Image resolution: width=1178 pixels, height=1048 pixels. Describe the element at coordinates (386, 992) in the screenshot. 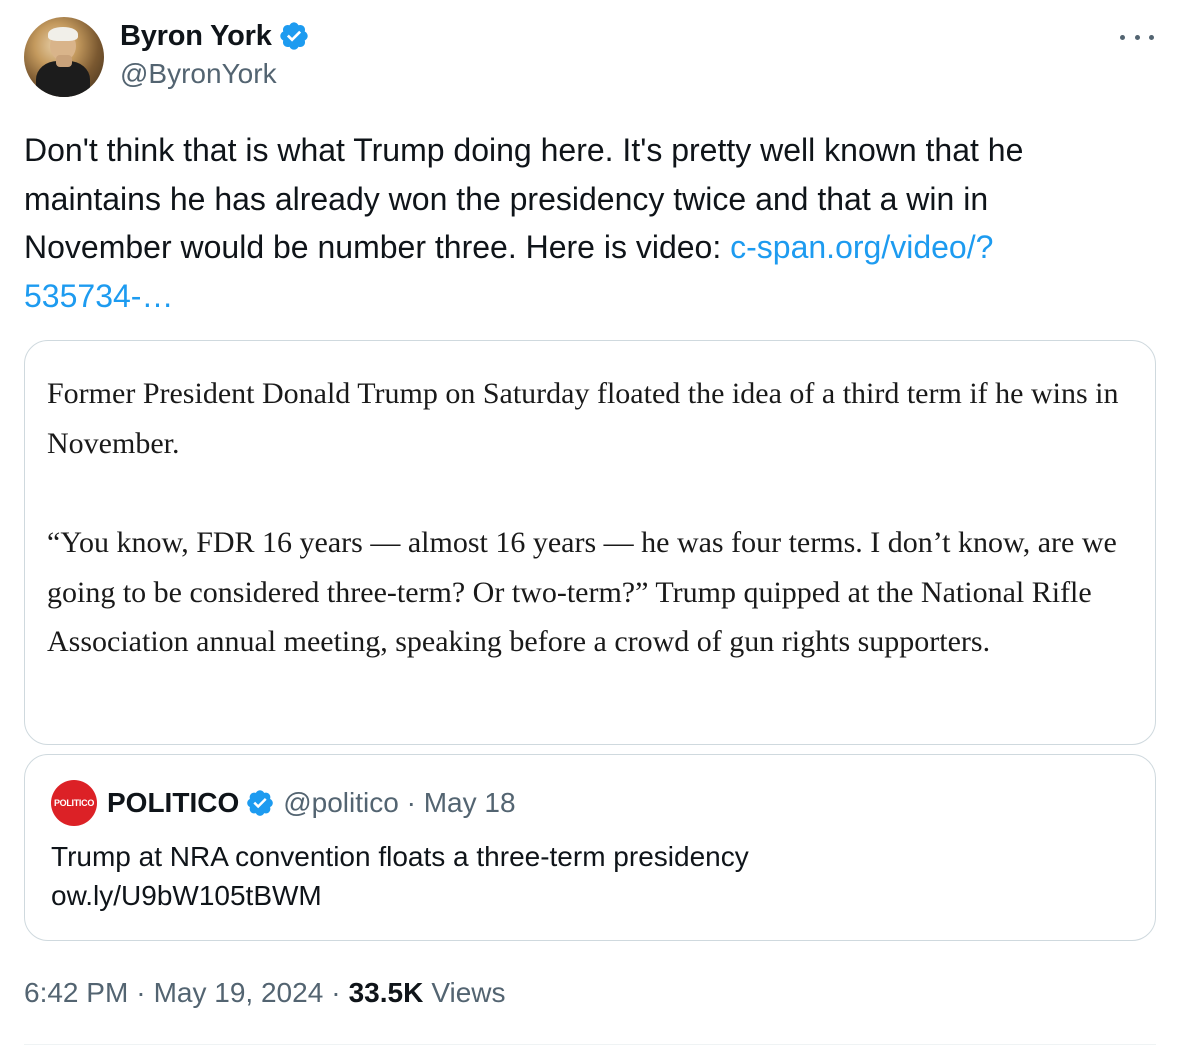

I see `views-count: 33.5K` at that location.